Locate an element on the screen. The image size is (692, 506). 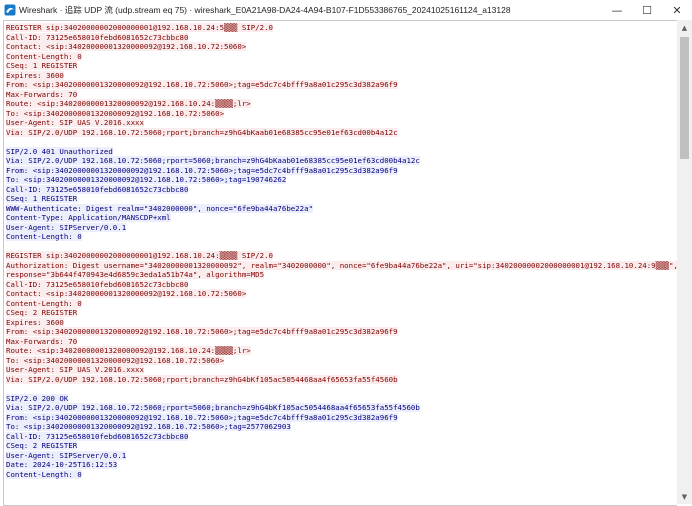
server-packet-line: Content-Type: Application/MANSCDP+xml is located at coordinates (88, 217).